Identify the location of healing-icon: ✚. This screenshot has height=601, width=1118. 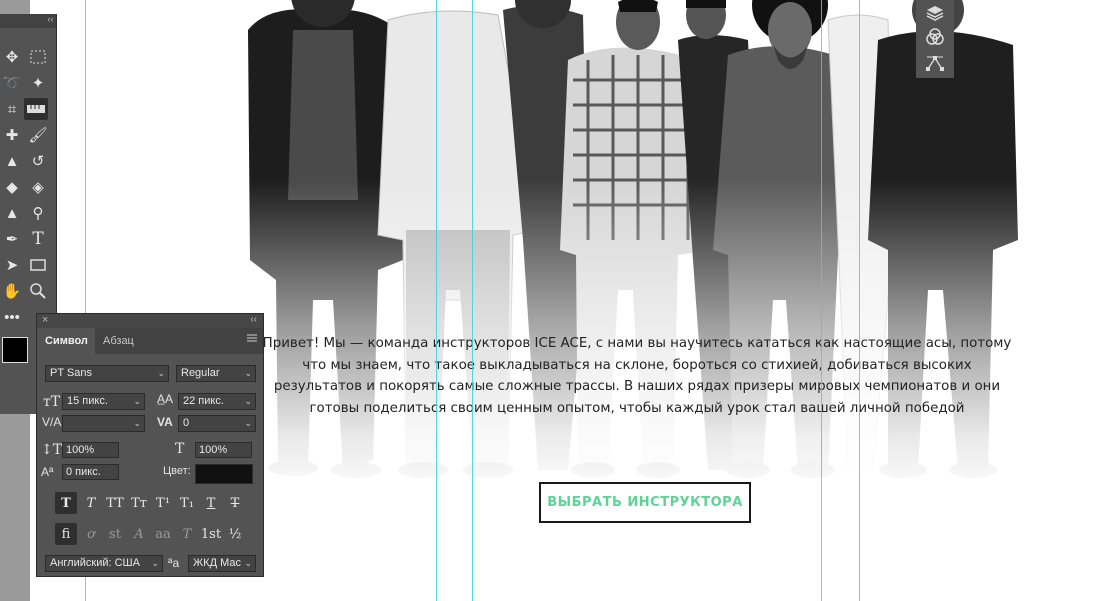
(12, 135).